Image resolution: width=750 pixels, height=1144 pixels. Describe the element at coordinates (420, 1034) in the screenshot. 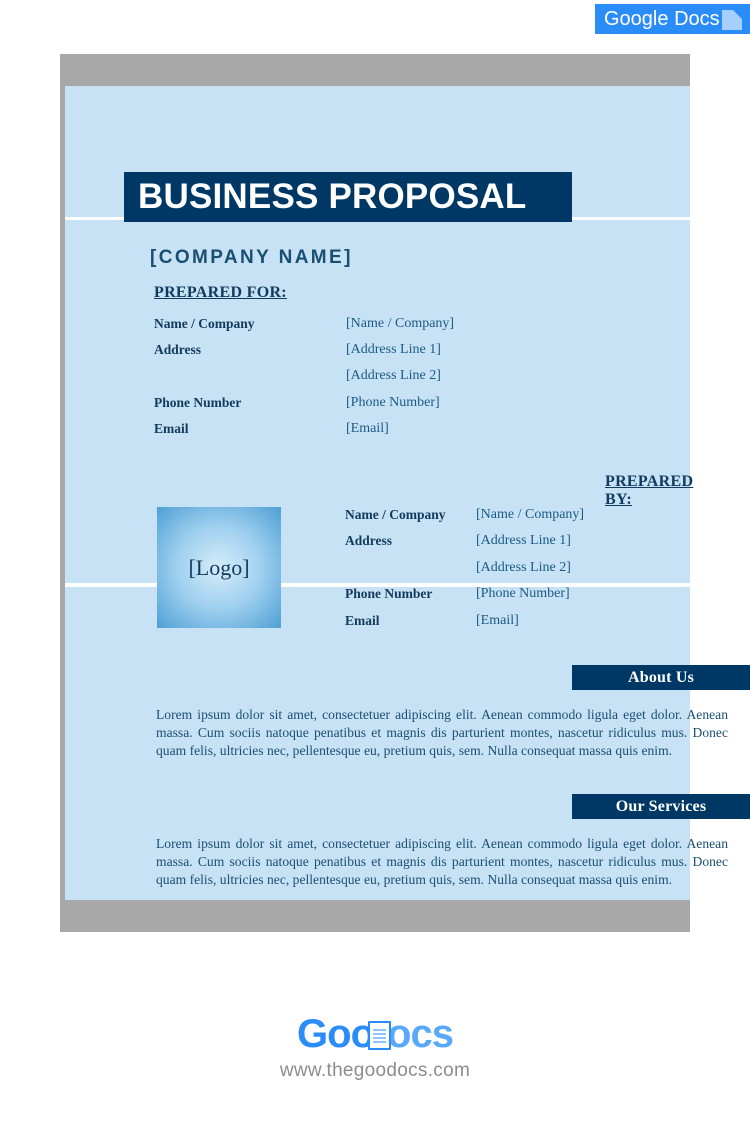

I see `goodocs-logo-part-two: ocs` at that location.